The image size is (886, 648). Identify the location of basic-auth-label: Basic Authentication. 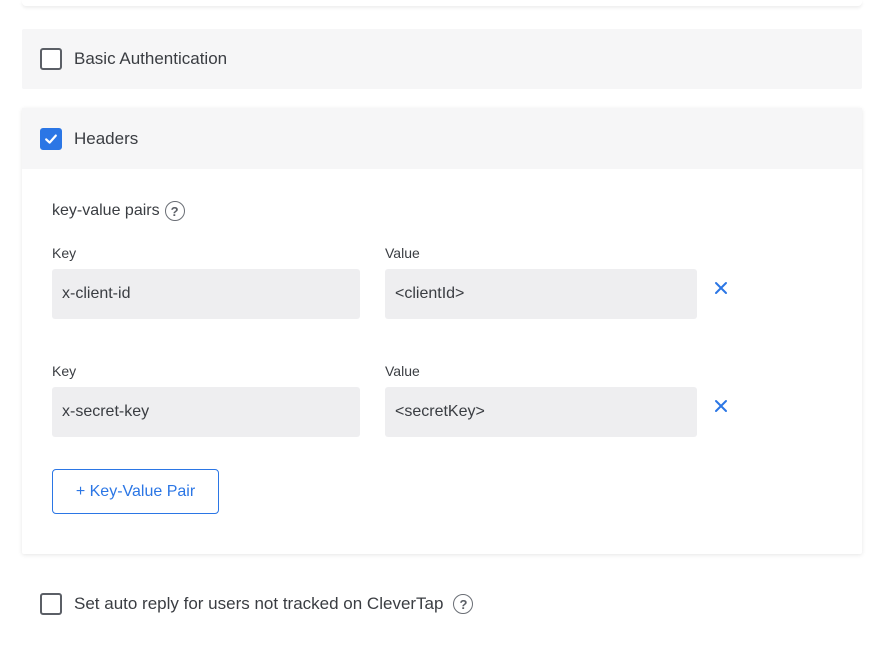
(151, 58).